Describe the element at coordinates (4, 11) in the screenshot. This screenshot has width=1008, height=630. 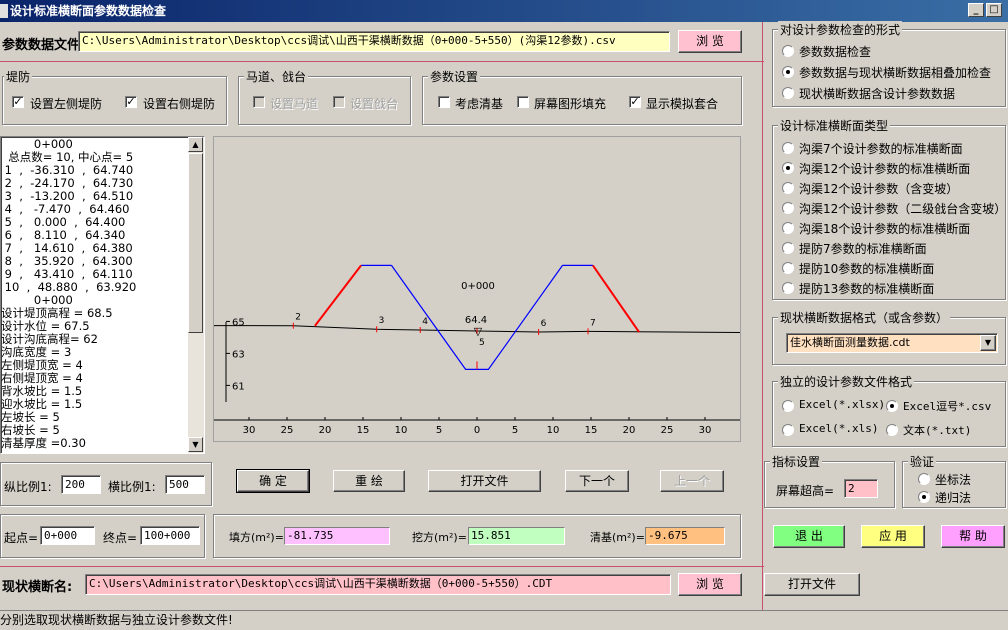
I see `app-icon` at that location.